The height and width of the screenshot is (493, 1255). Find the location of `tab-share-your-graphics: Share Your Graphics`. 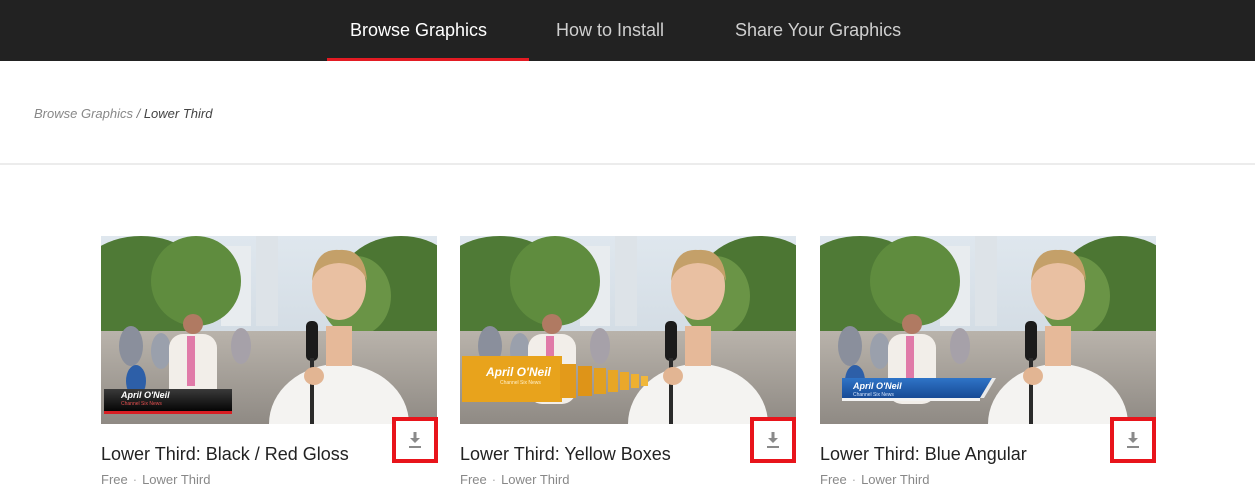

tab-share-your-graphics: Share Your Graphics is located at coordinates (818, 30).